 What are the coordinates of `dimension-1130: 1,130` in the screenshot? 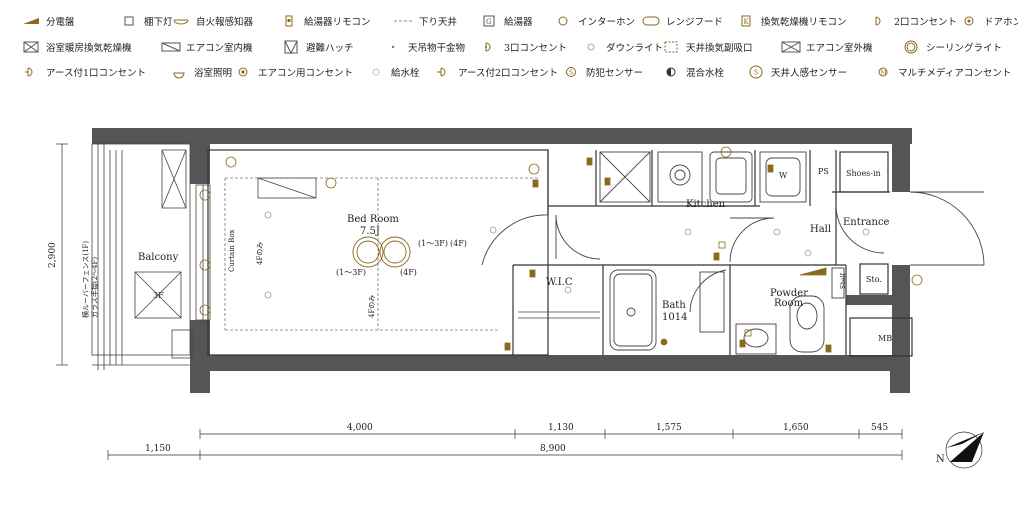 It's located at (561, 428).